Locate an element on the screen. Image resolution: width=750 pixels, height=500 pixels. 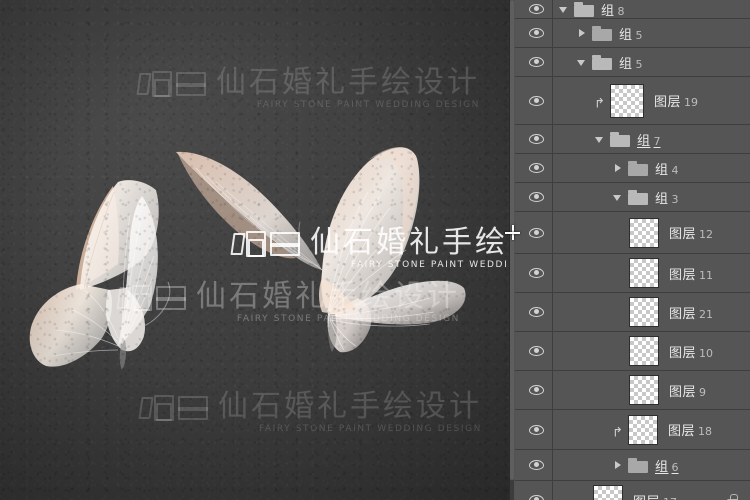
layer-name: 图层 21 is located at coordinates (691, 312).